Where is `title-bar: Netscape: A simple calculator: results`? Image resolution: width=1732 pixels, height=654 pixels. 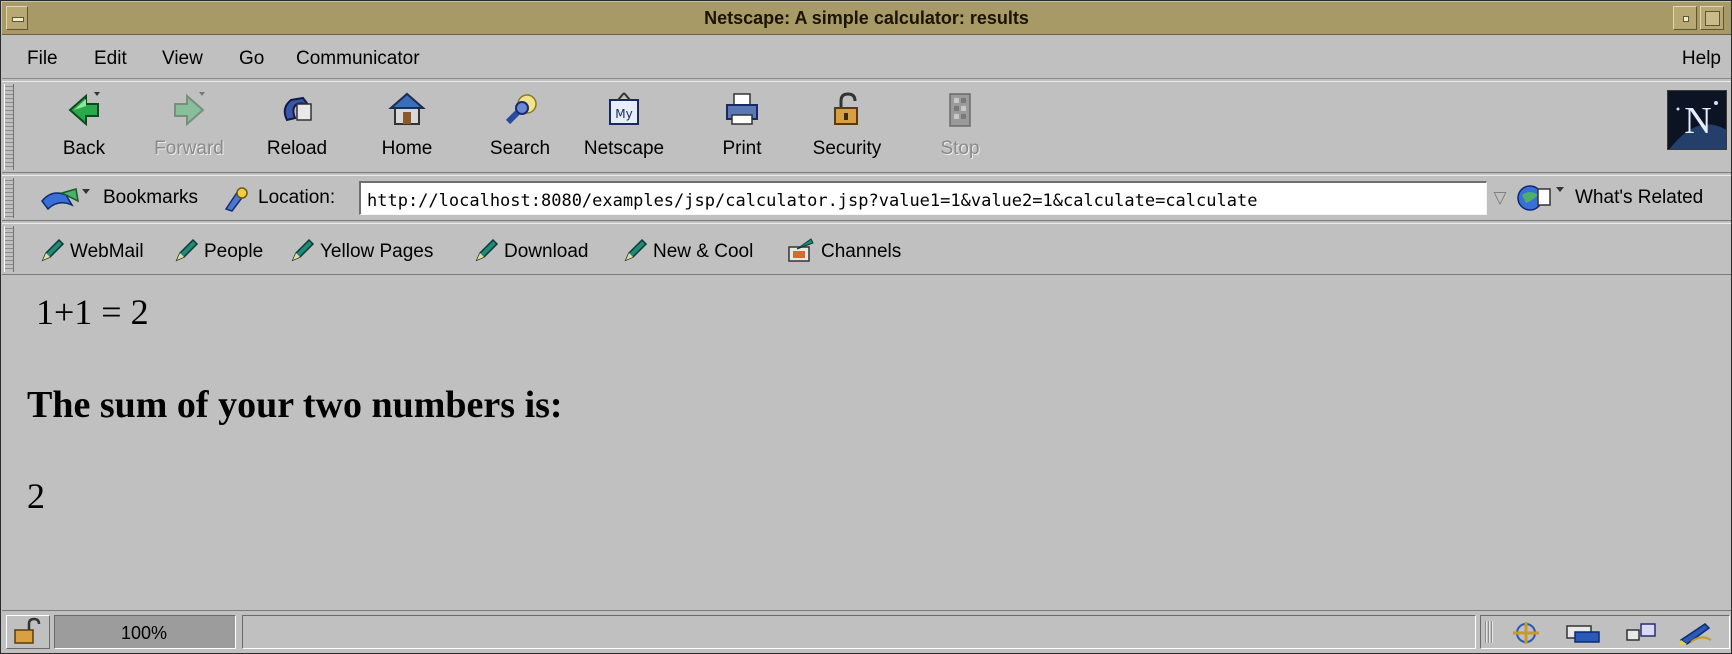
title-bar: Netscape: A simple calculator: results is located at coordinates (866, 18).